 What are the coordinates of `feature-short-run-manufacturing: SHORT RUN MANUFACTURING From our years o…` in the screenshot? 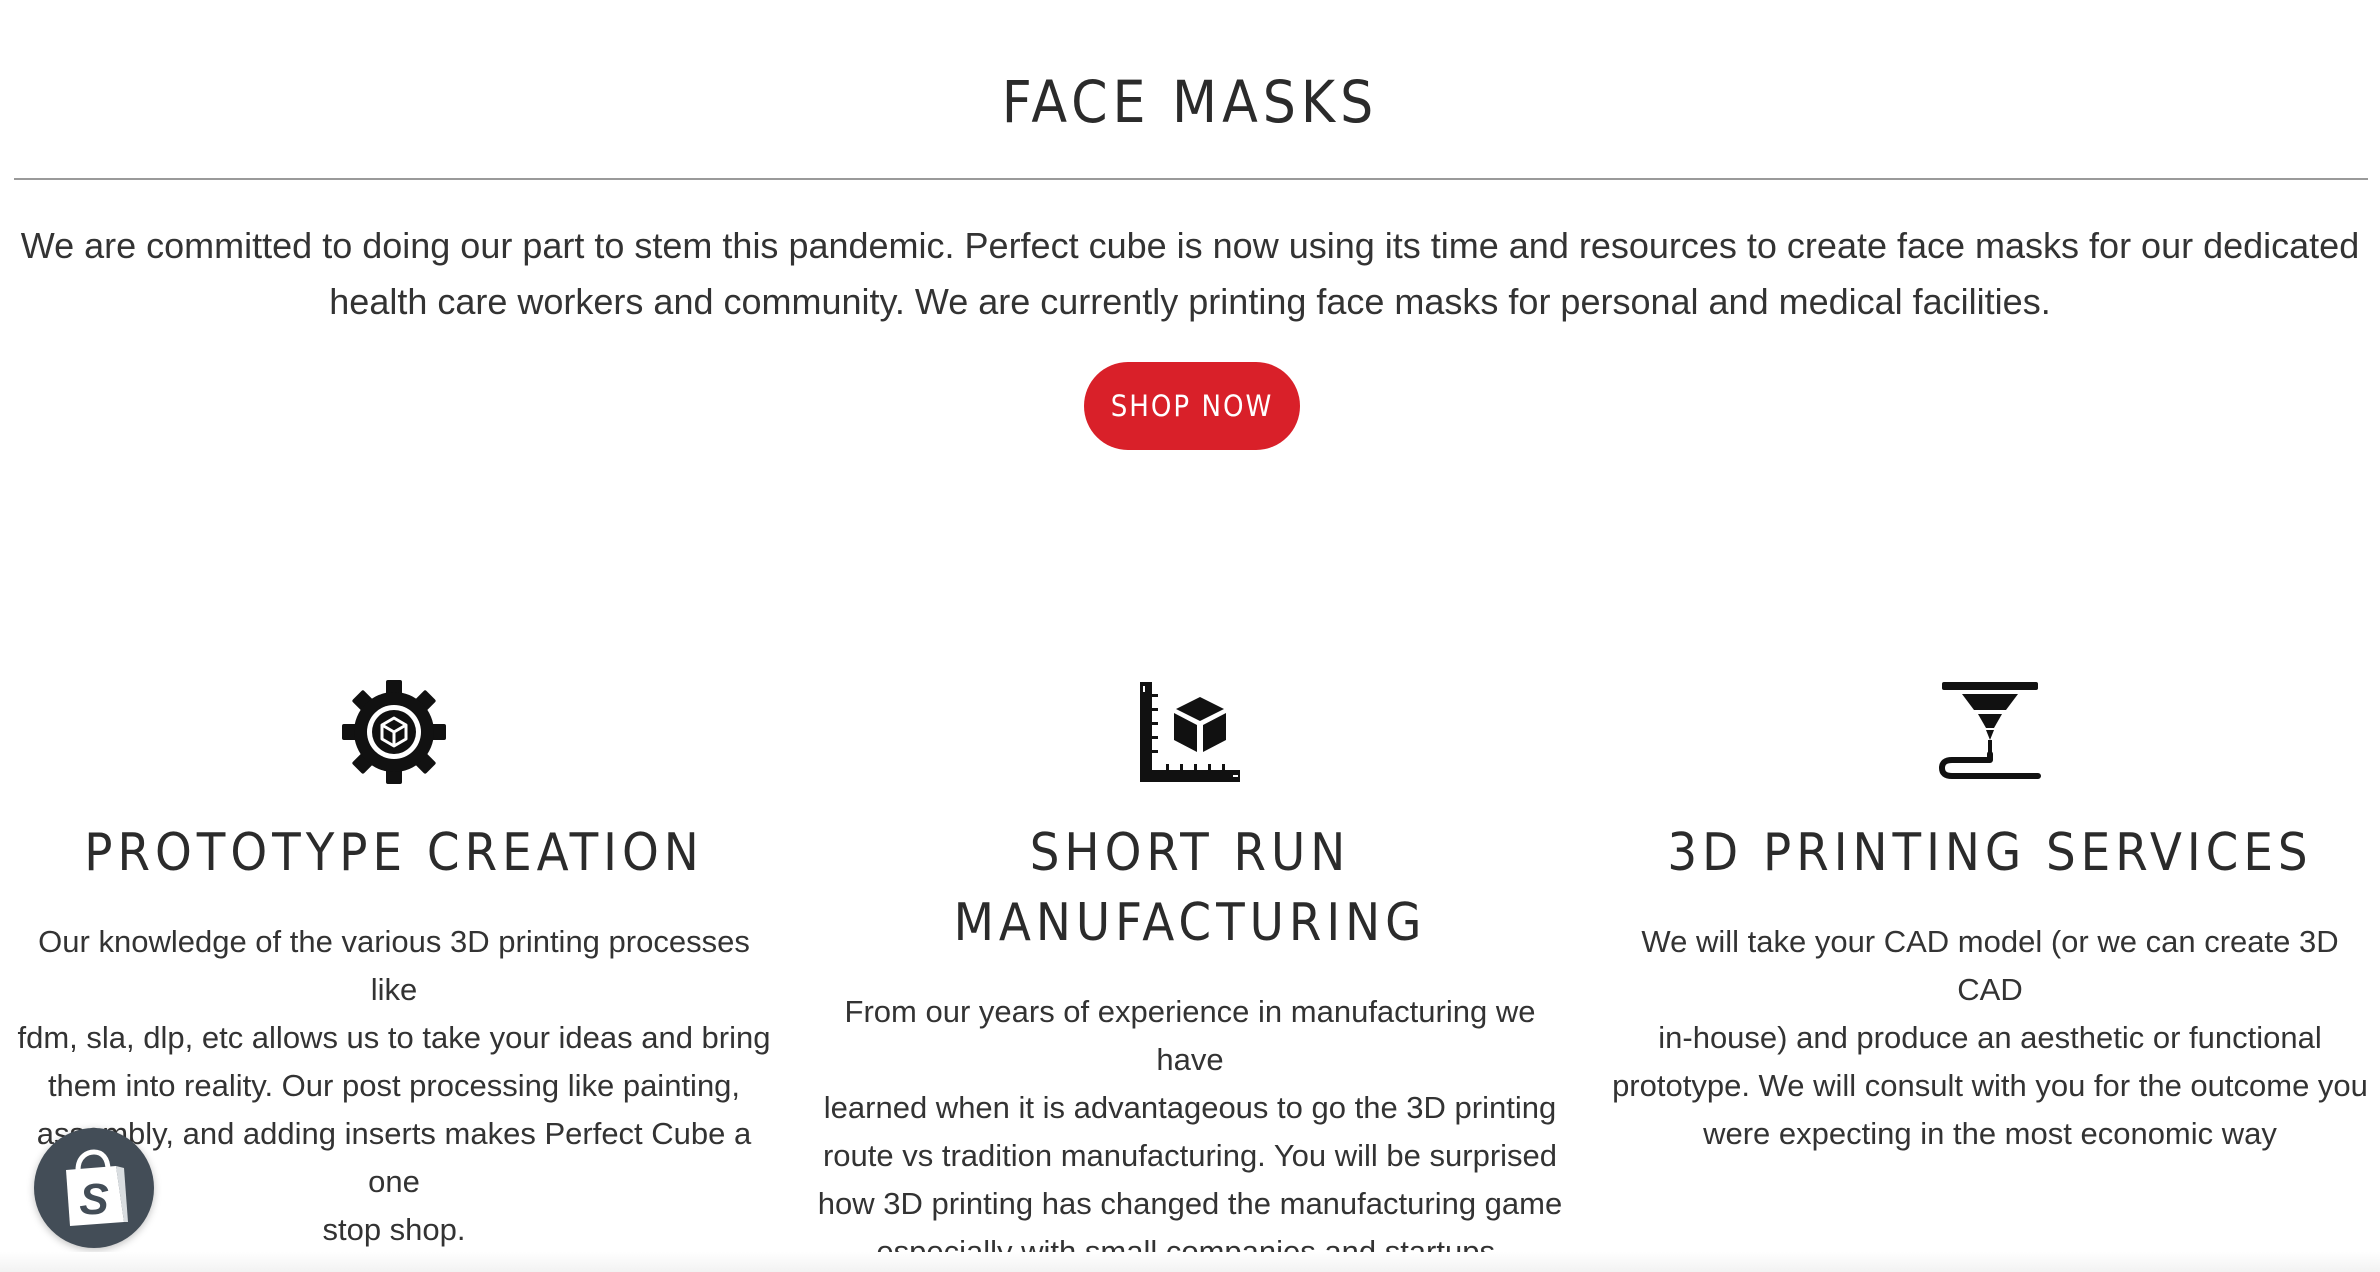 It's located at (1190, 976).